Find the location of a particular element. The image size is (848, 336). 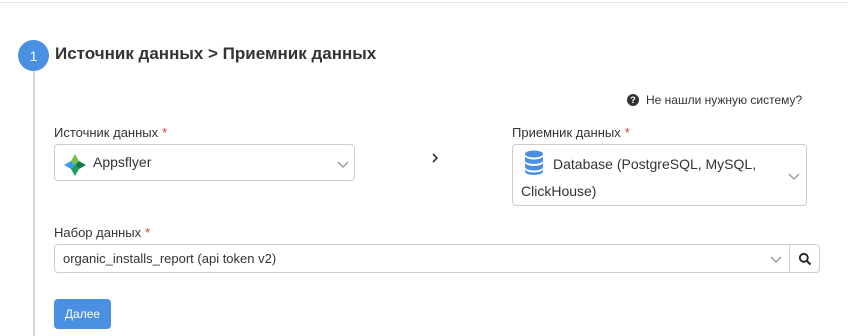

destination-label: Приемник данных * is located at coordinates (571, 132).